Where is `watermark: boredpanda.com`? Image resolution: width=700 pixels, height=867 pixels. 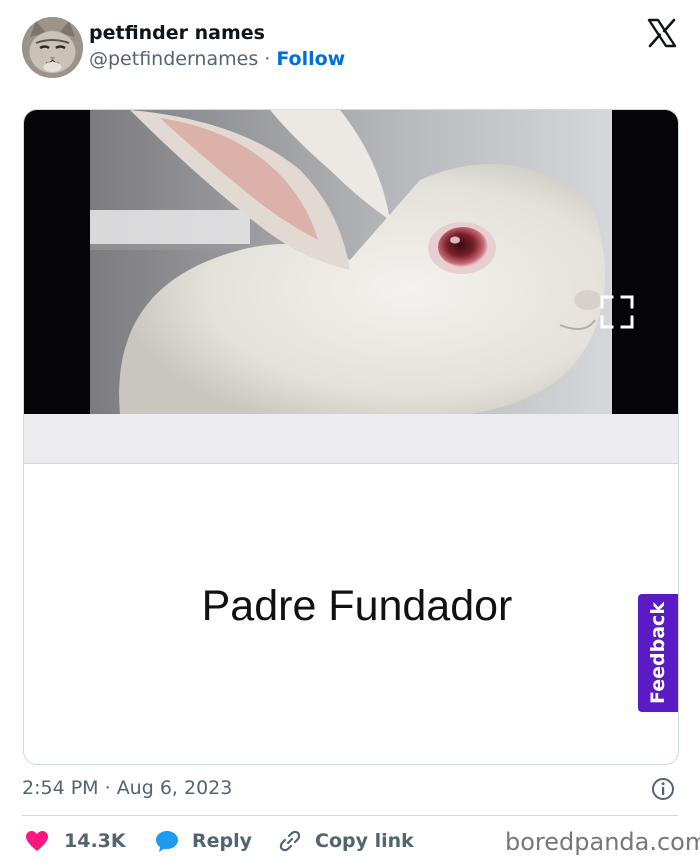
watermark: boredpanda.com is located at coordinates (602, 842).